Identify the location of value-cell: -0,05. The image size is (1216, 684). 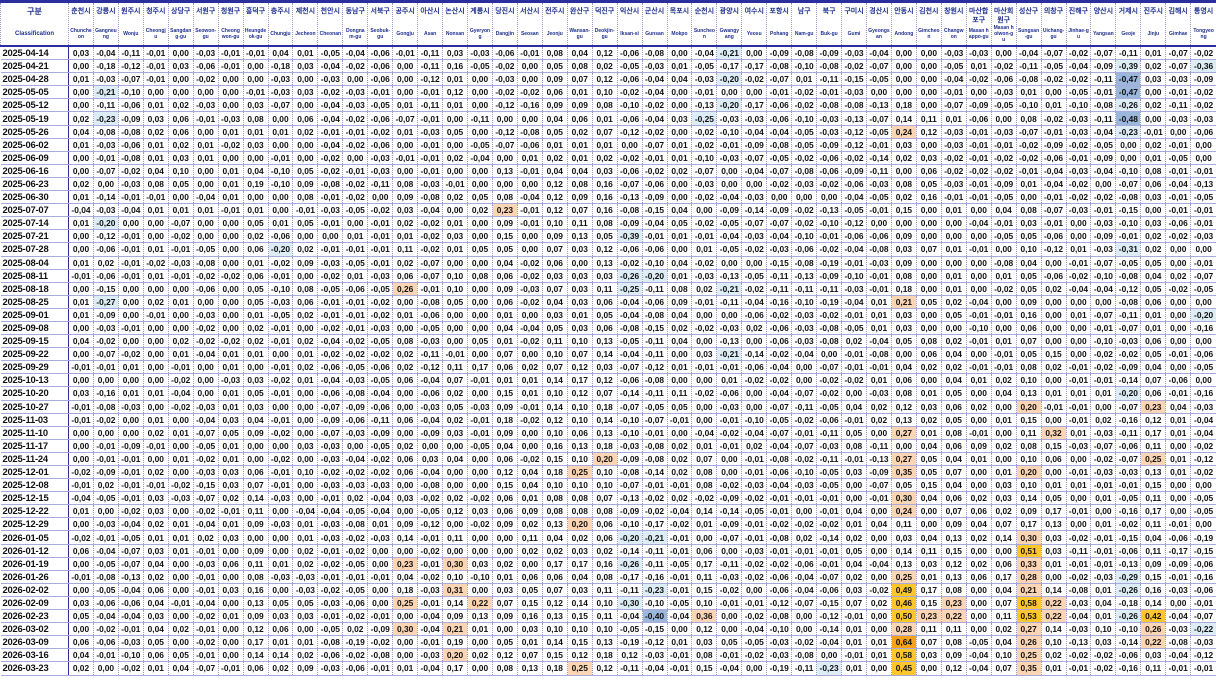
(754, 642).